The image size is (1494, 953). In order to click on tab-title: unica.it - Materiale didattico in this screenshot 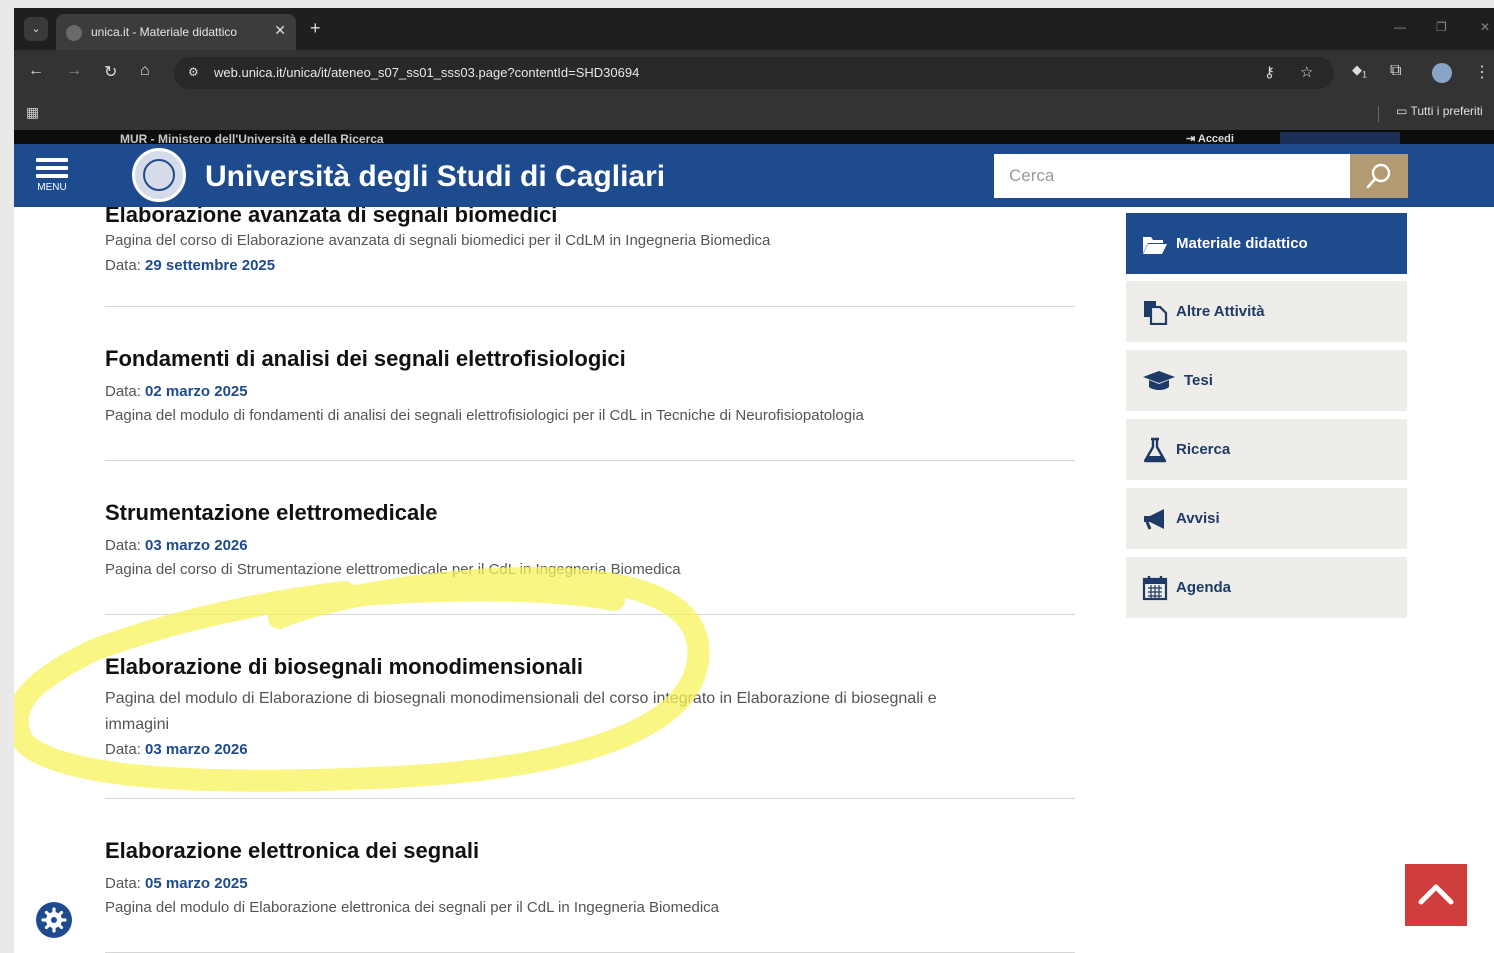, I will do `click(164, 32)`.